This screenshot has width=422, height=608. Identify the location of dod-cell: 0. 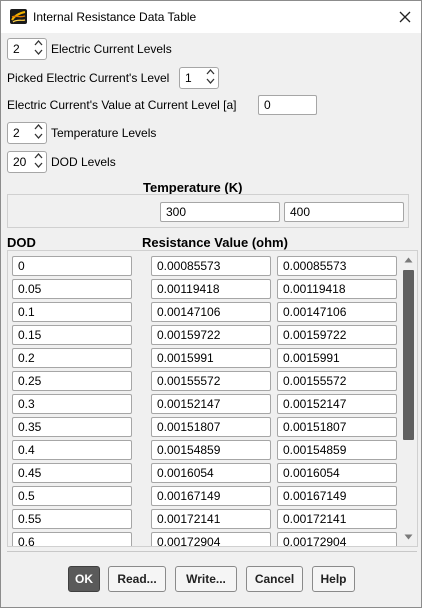
(72, 266).